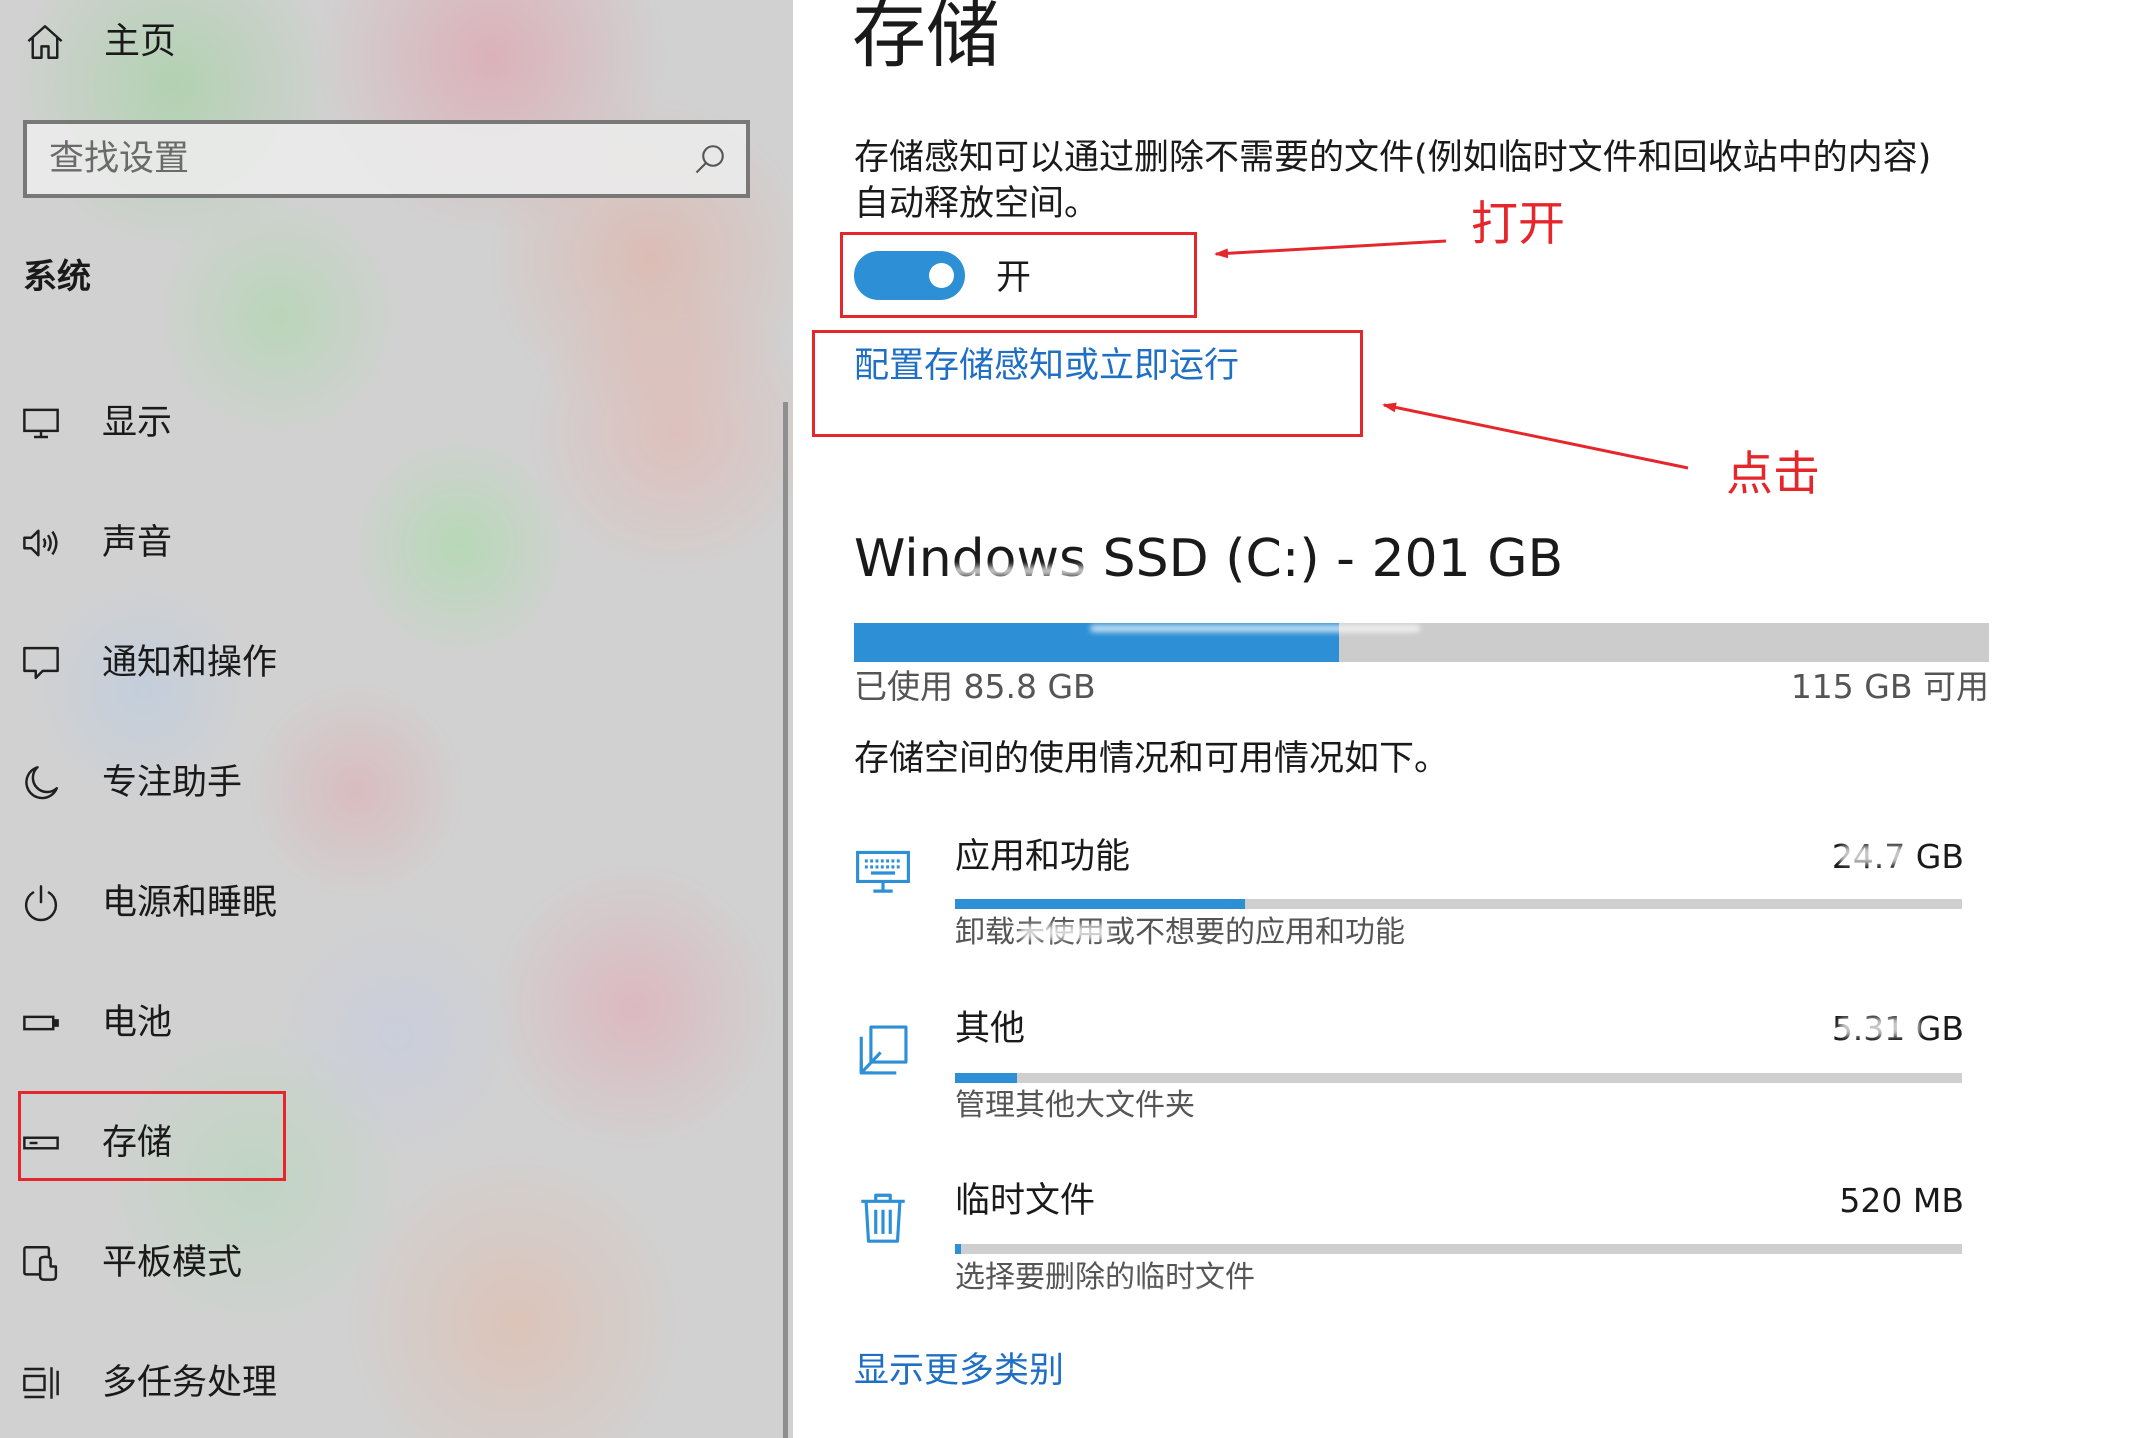  Describe the element at coordinates (385, 1023) in the screenshot. I see `sidebar-item-battery: 电池` at that location.